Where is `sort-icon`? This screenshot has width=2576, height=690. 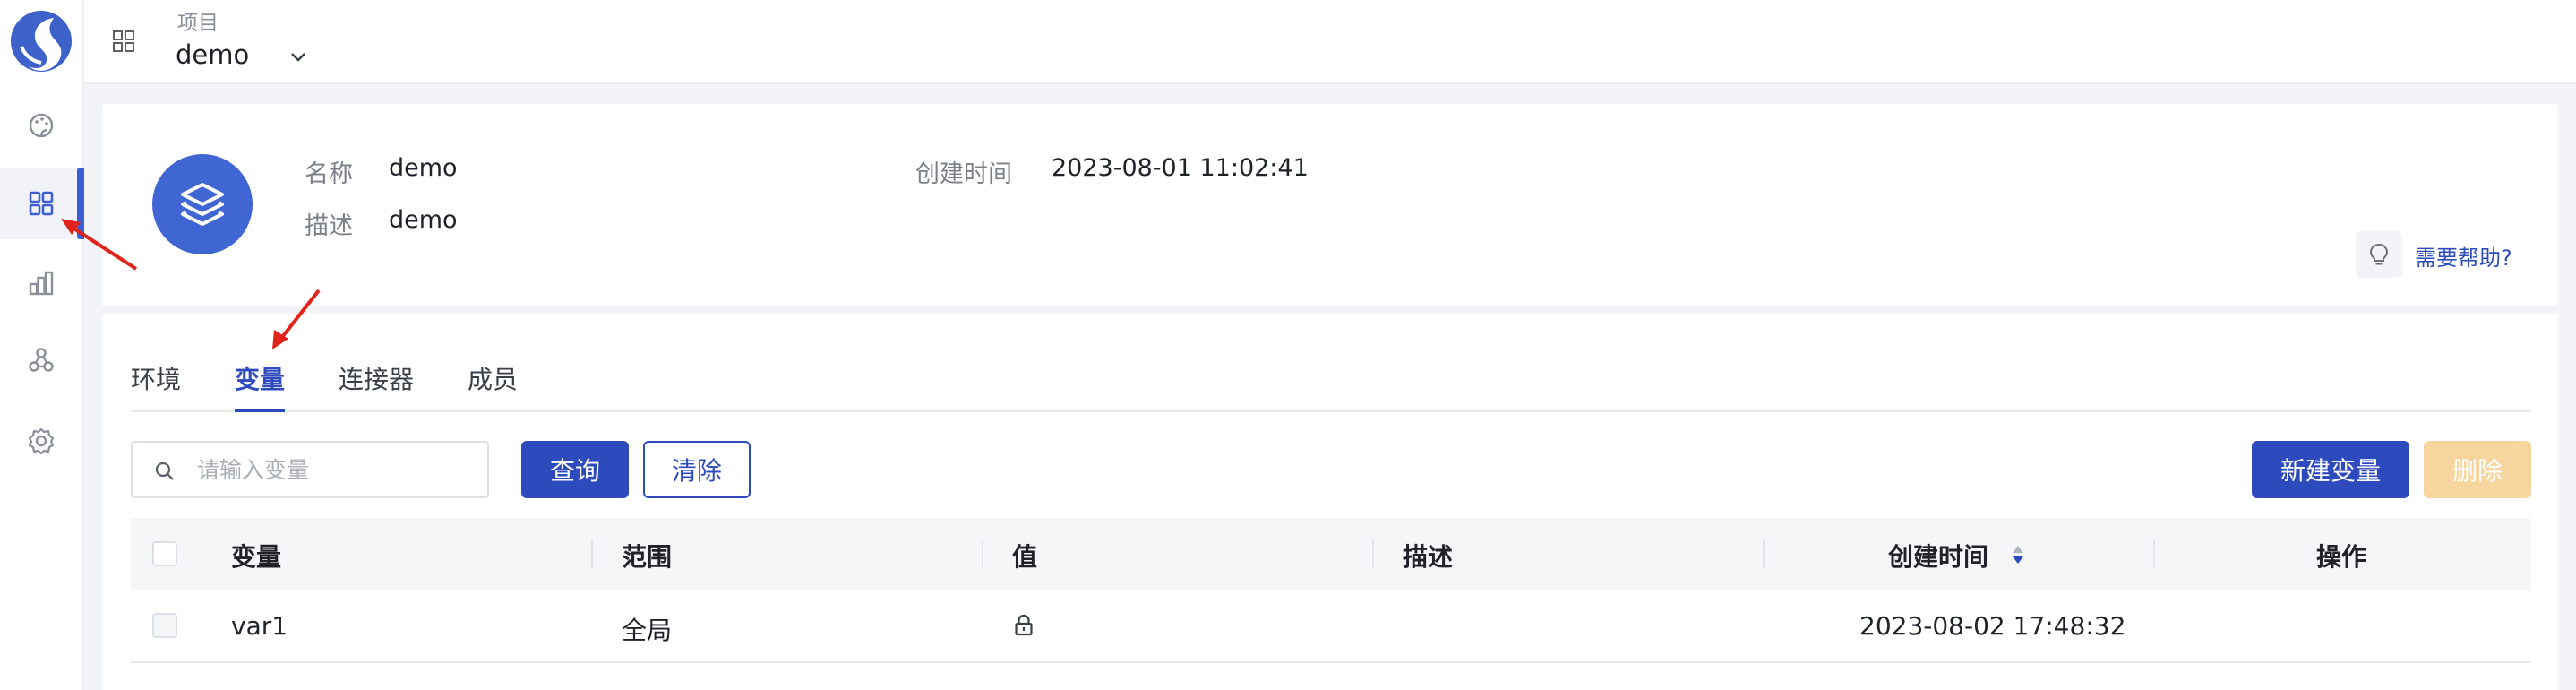 sort-icon is located at coordinates (2018, 554).